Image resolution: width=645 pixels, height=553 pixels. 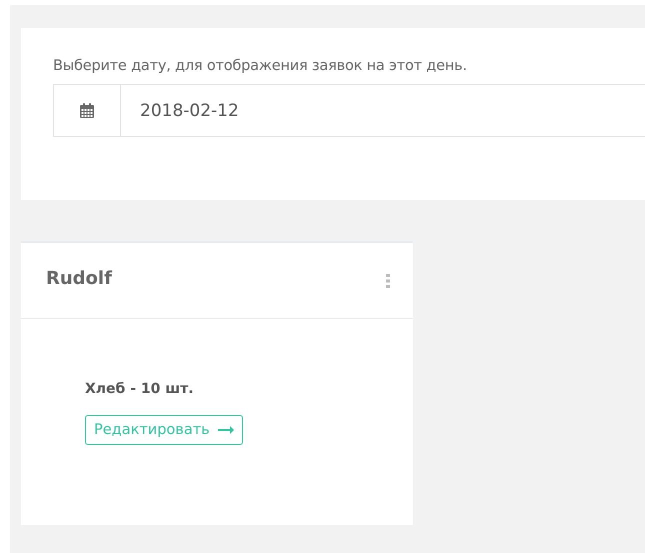 What do you see at coordinates (226, 430) in the screenshot?
I see `arrow-right-icon` at bounding box center [226, 430].